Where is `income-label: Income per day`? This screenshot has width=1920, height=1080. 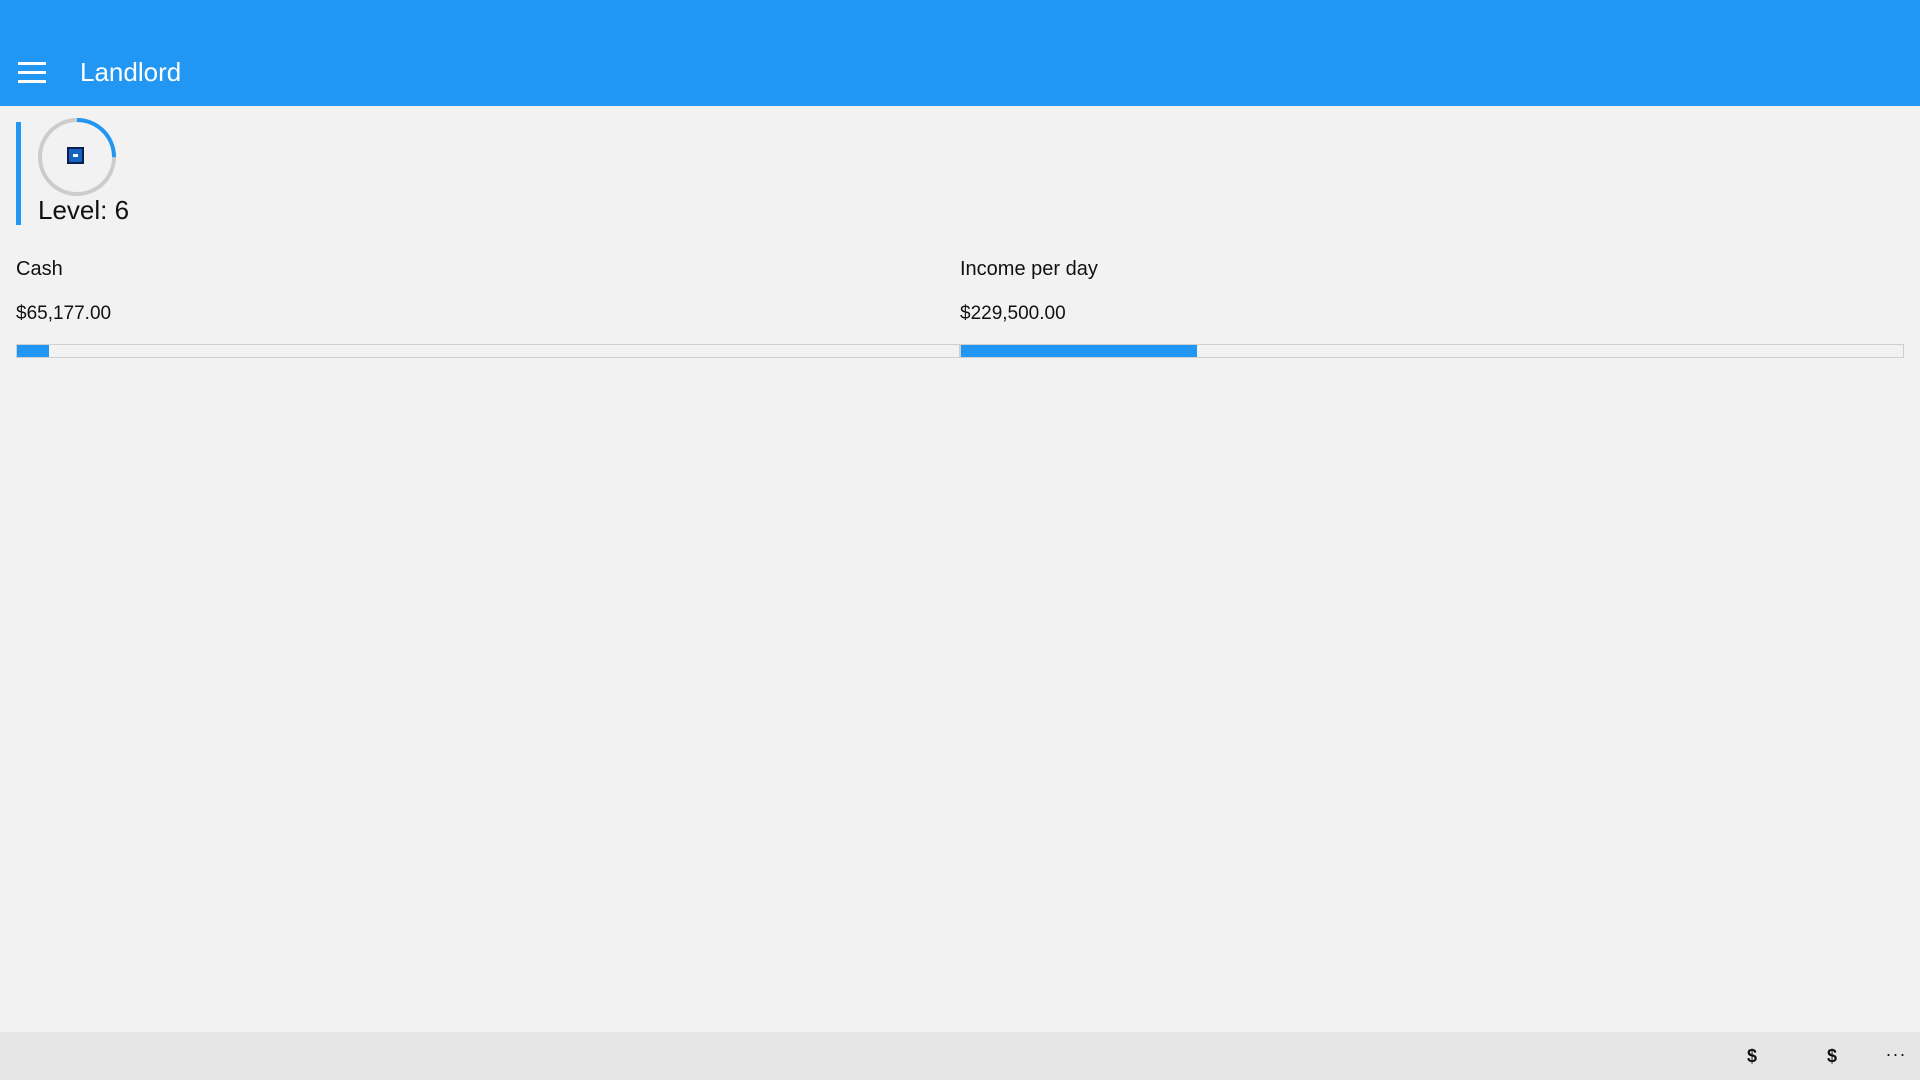
income-label: Income per day is located at coordinates (1029, 269).